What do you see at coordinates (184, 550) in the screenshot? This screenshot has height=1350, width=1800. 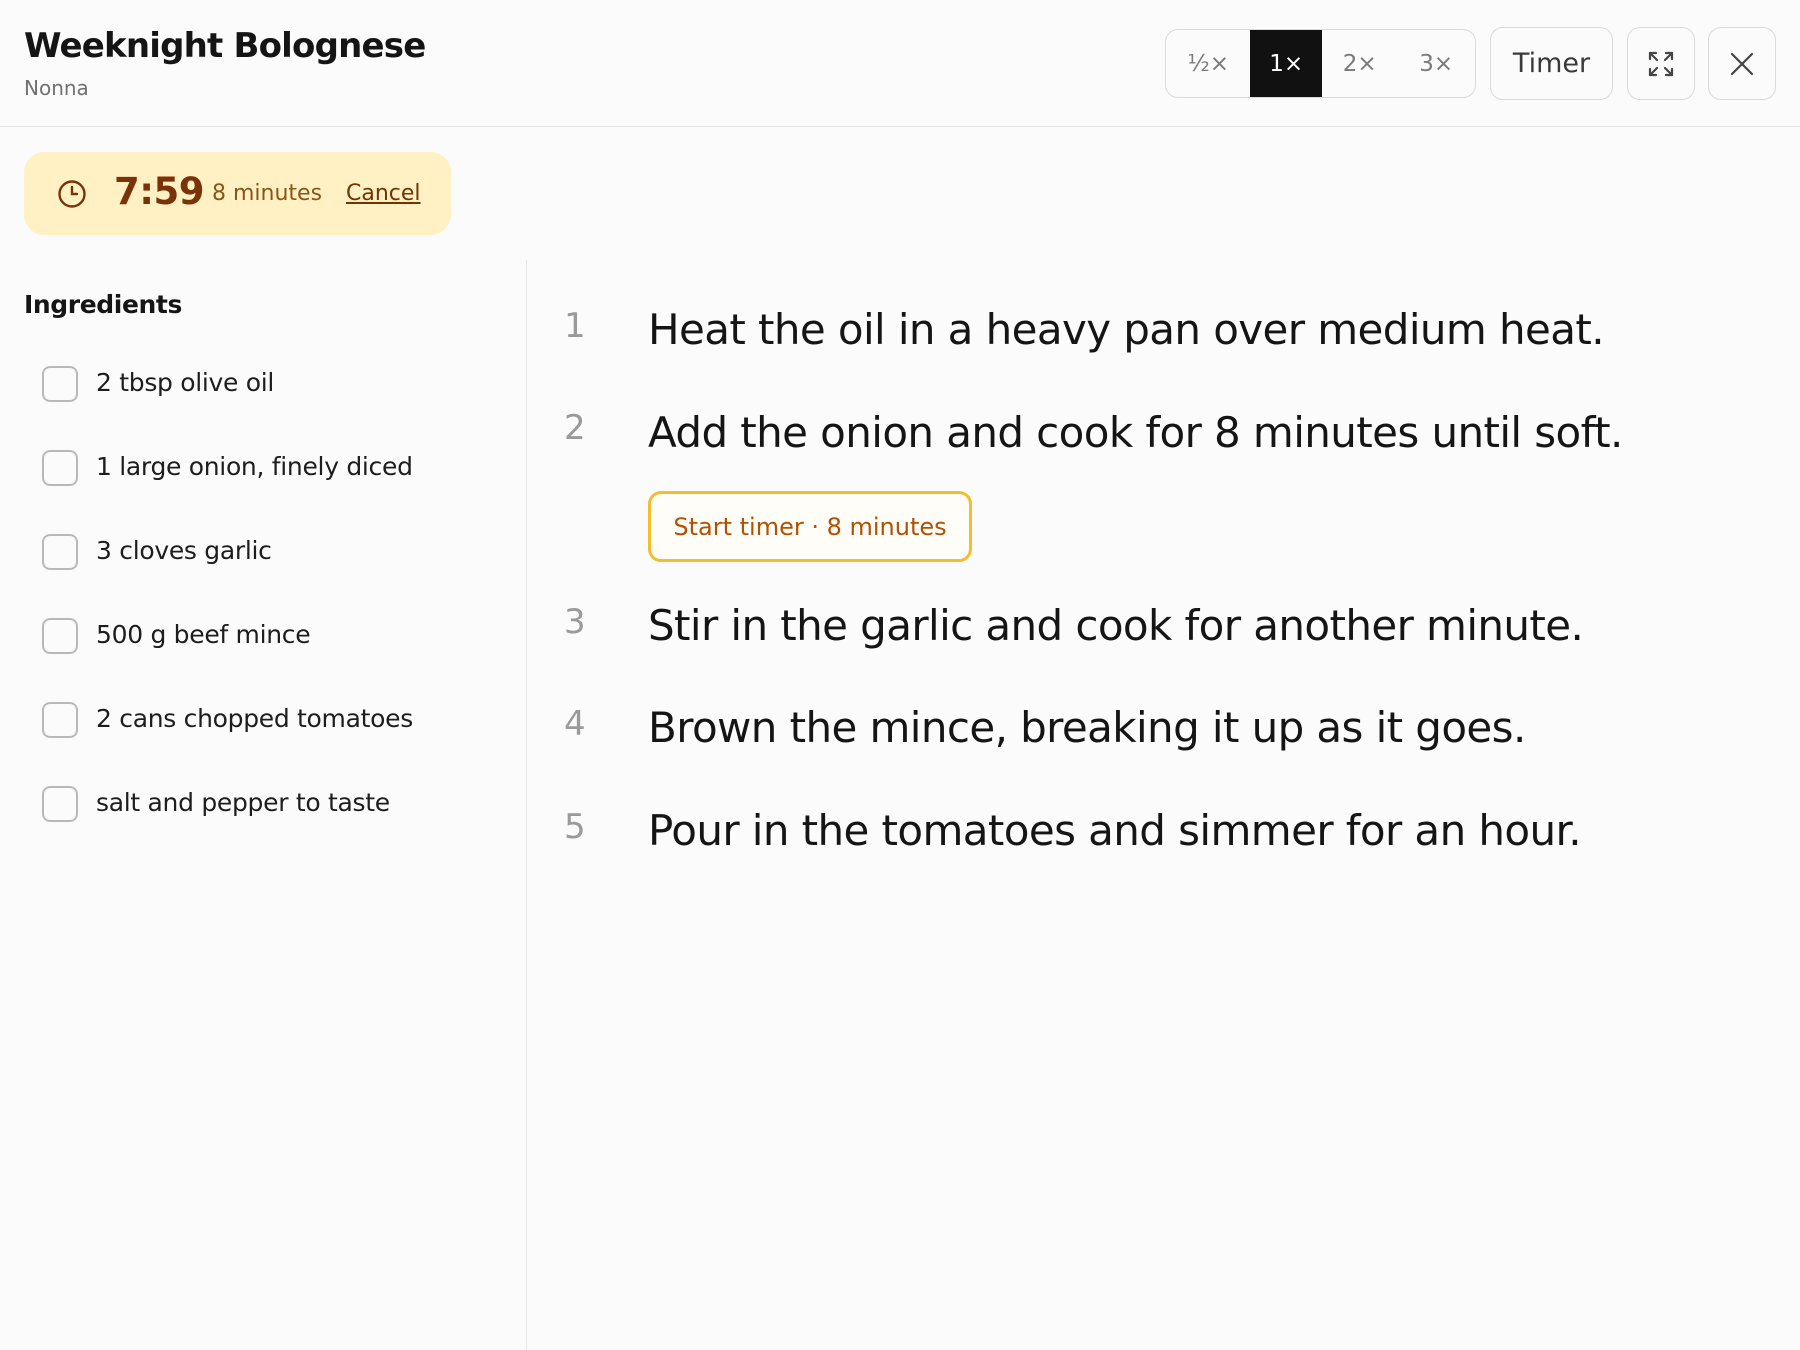 I see `ingredient-label: 3 cloves garlic` at bounding box center [184, 550].